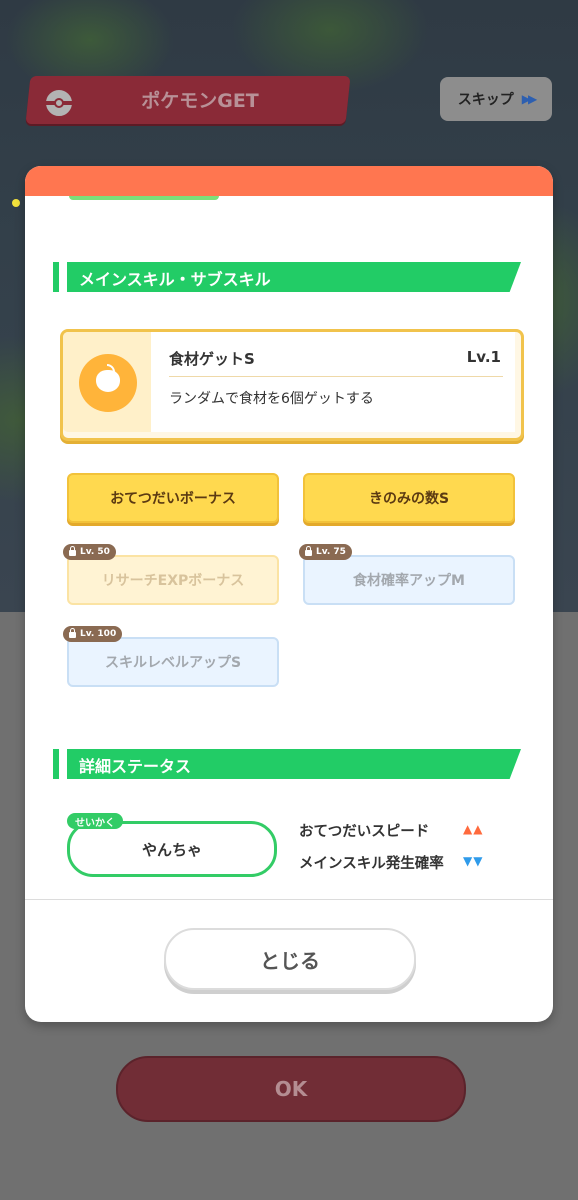 The width and height of the screenshot is (578, 1200). I want to click on skip-button: スキップ ▶▶, so click(496, 99).